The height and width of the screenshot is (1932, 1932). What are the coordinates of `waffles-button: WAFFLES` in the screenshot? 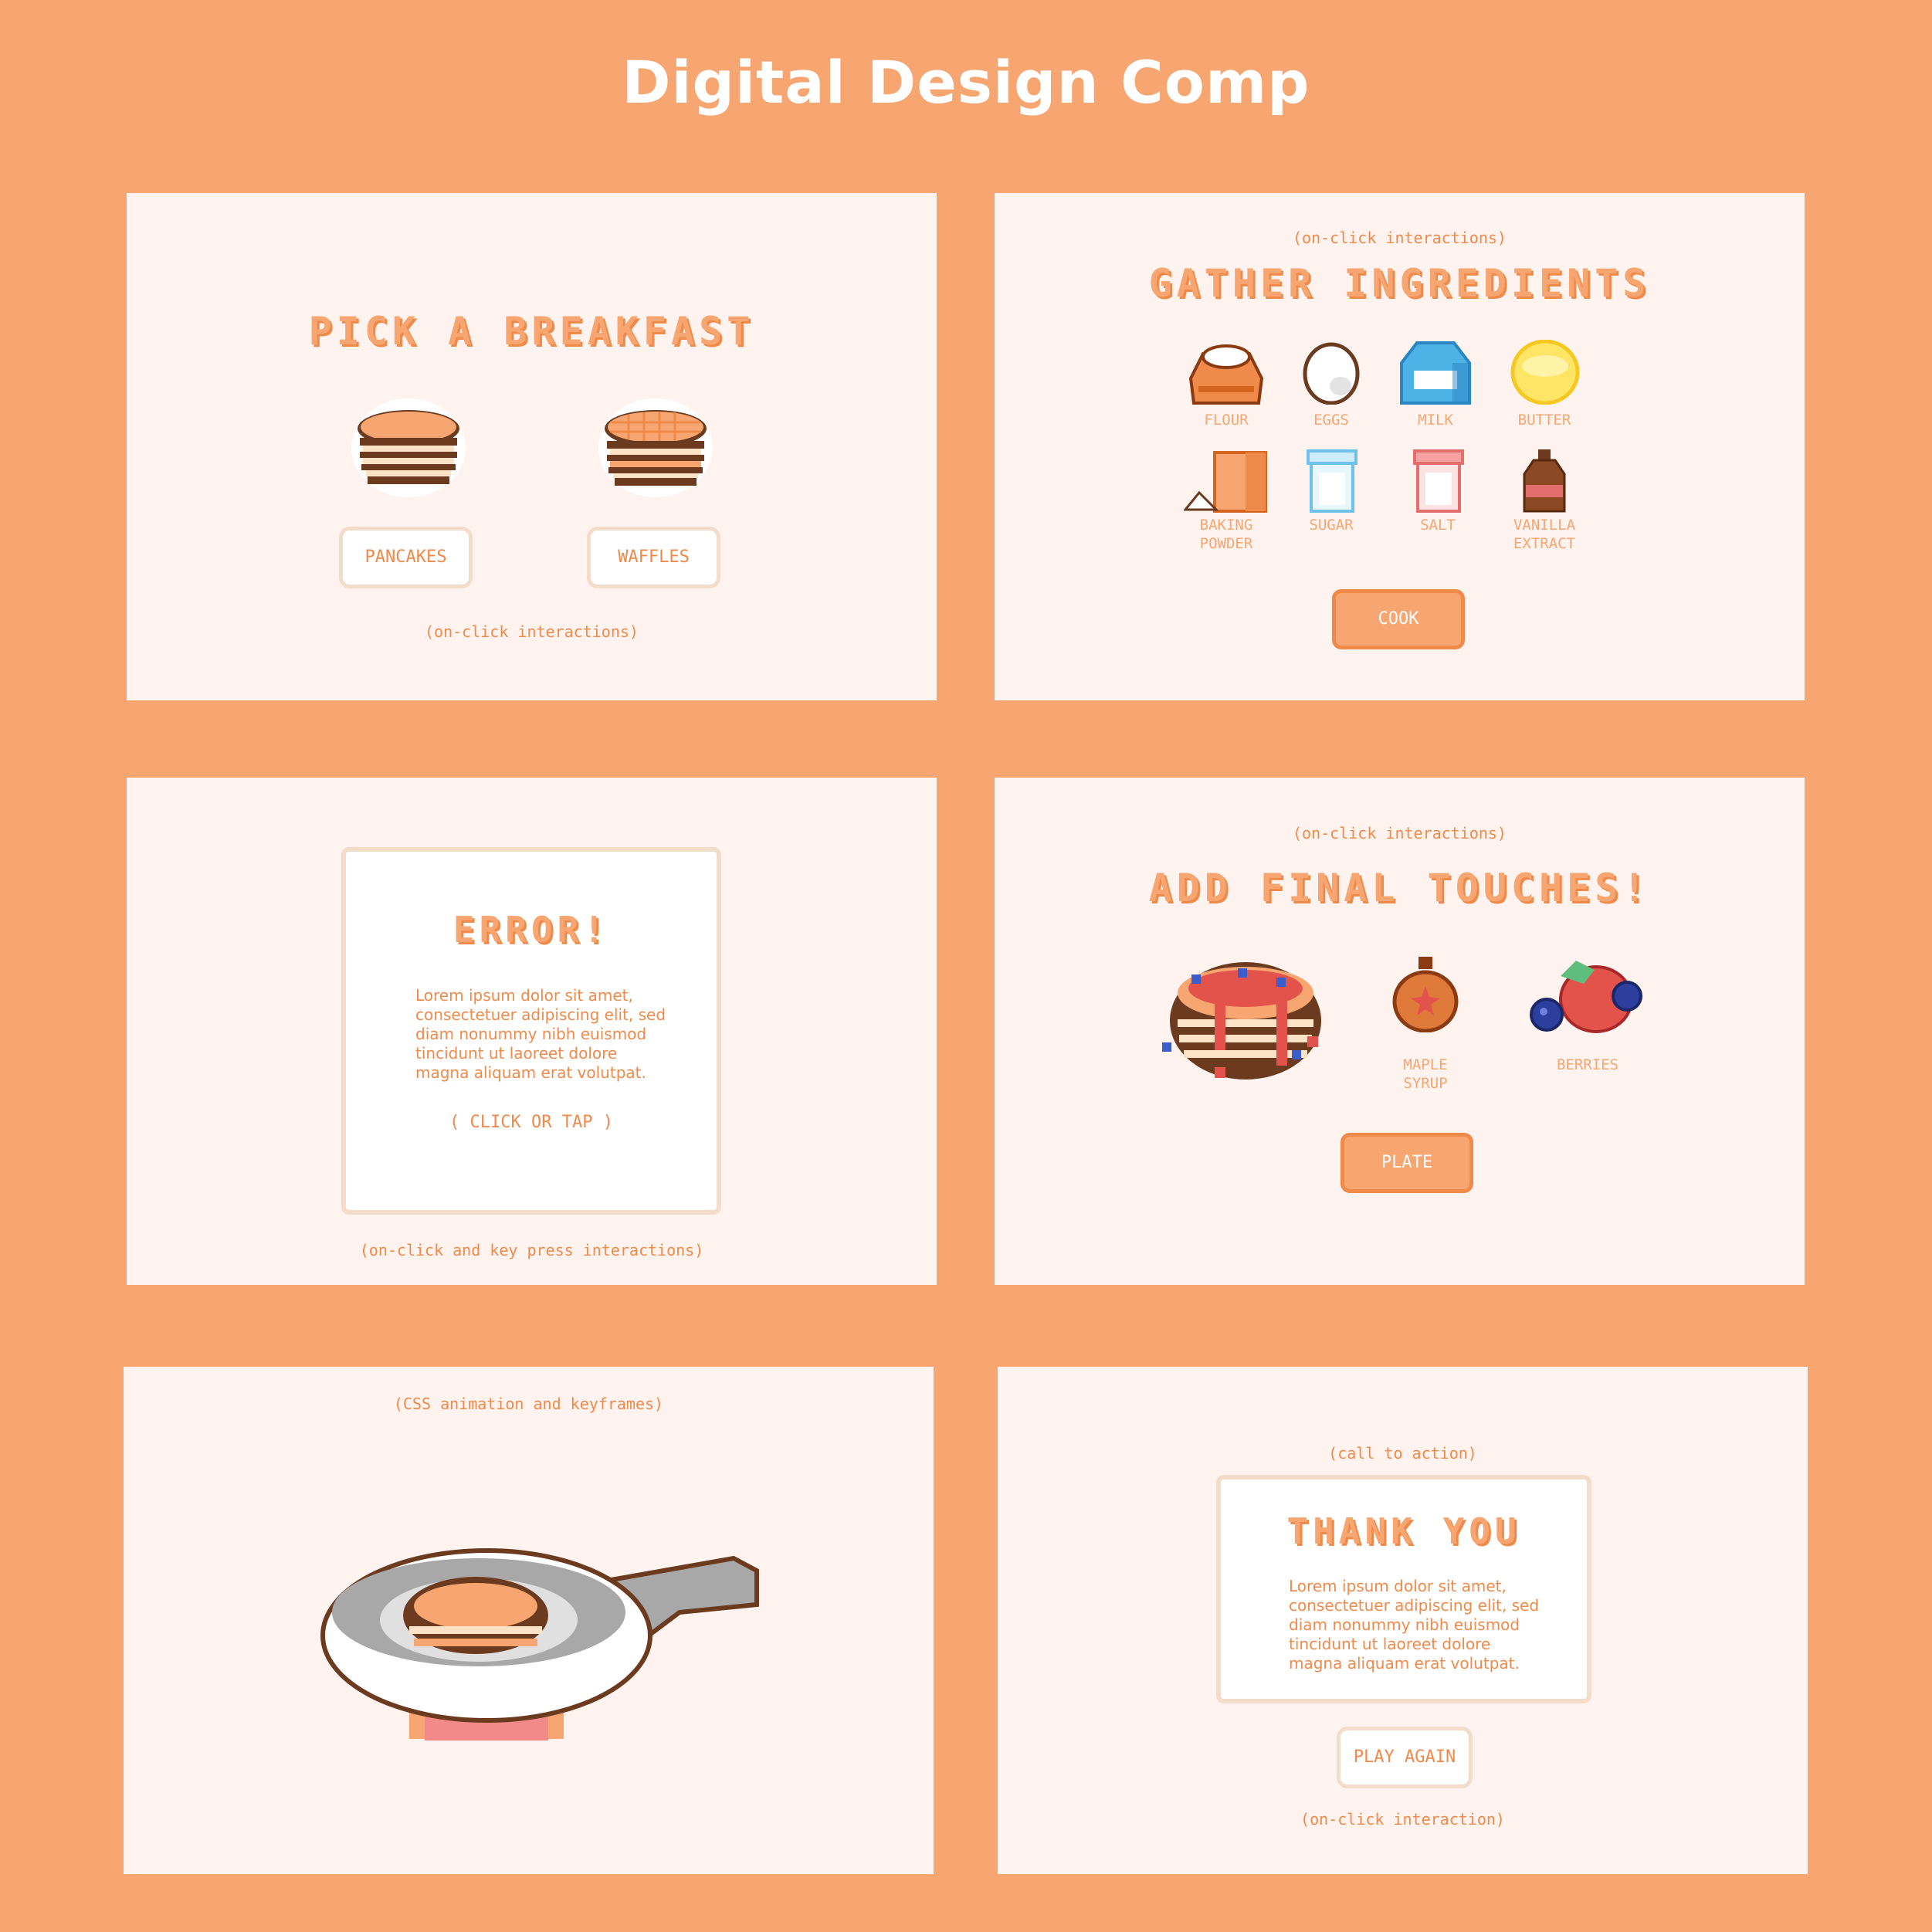 It's located at (653, 557).